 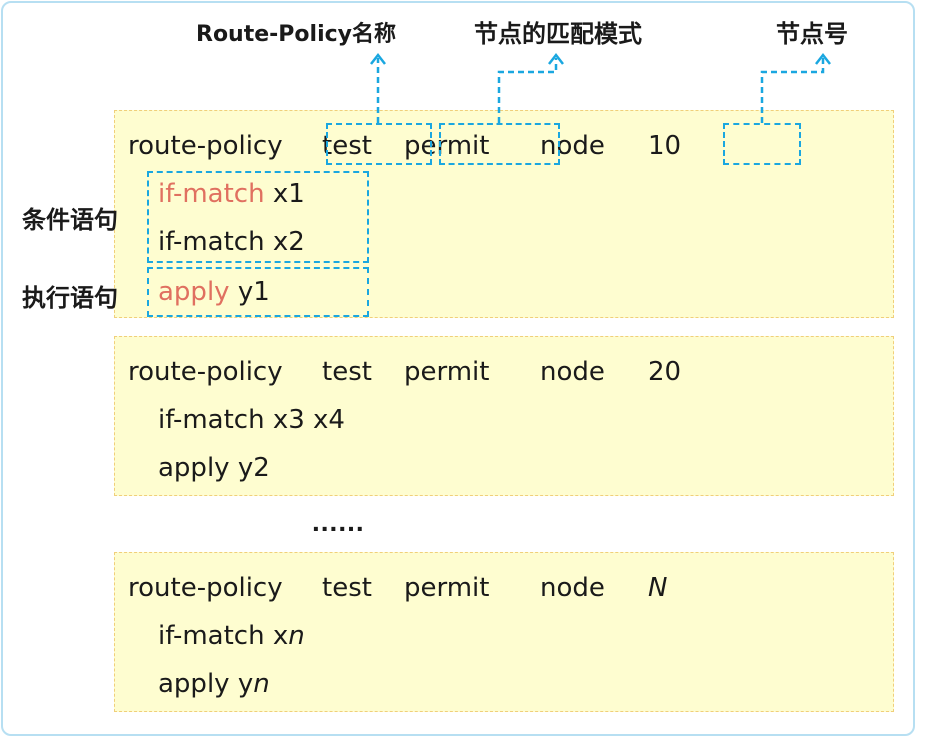 I want to click on arrow-node-number, so click(x=792, y=90).